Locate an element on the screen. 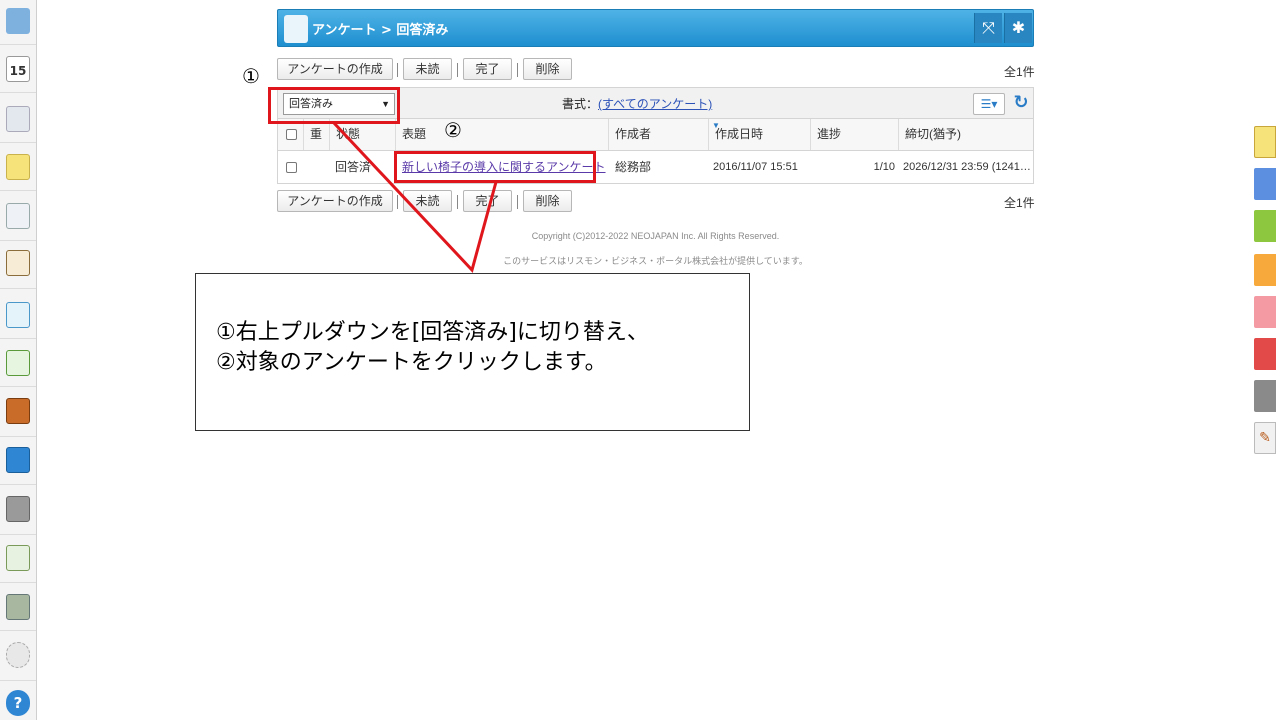 The height and width of the screenshot is (720, 1280). green-tab is located at coordinates (1265, 226).